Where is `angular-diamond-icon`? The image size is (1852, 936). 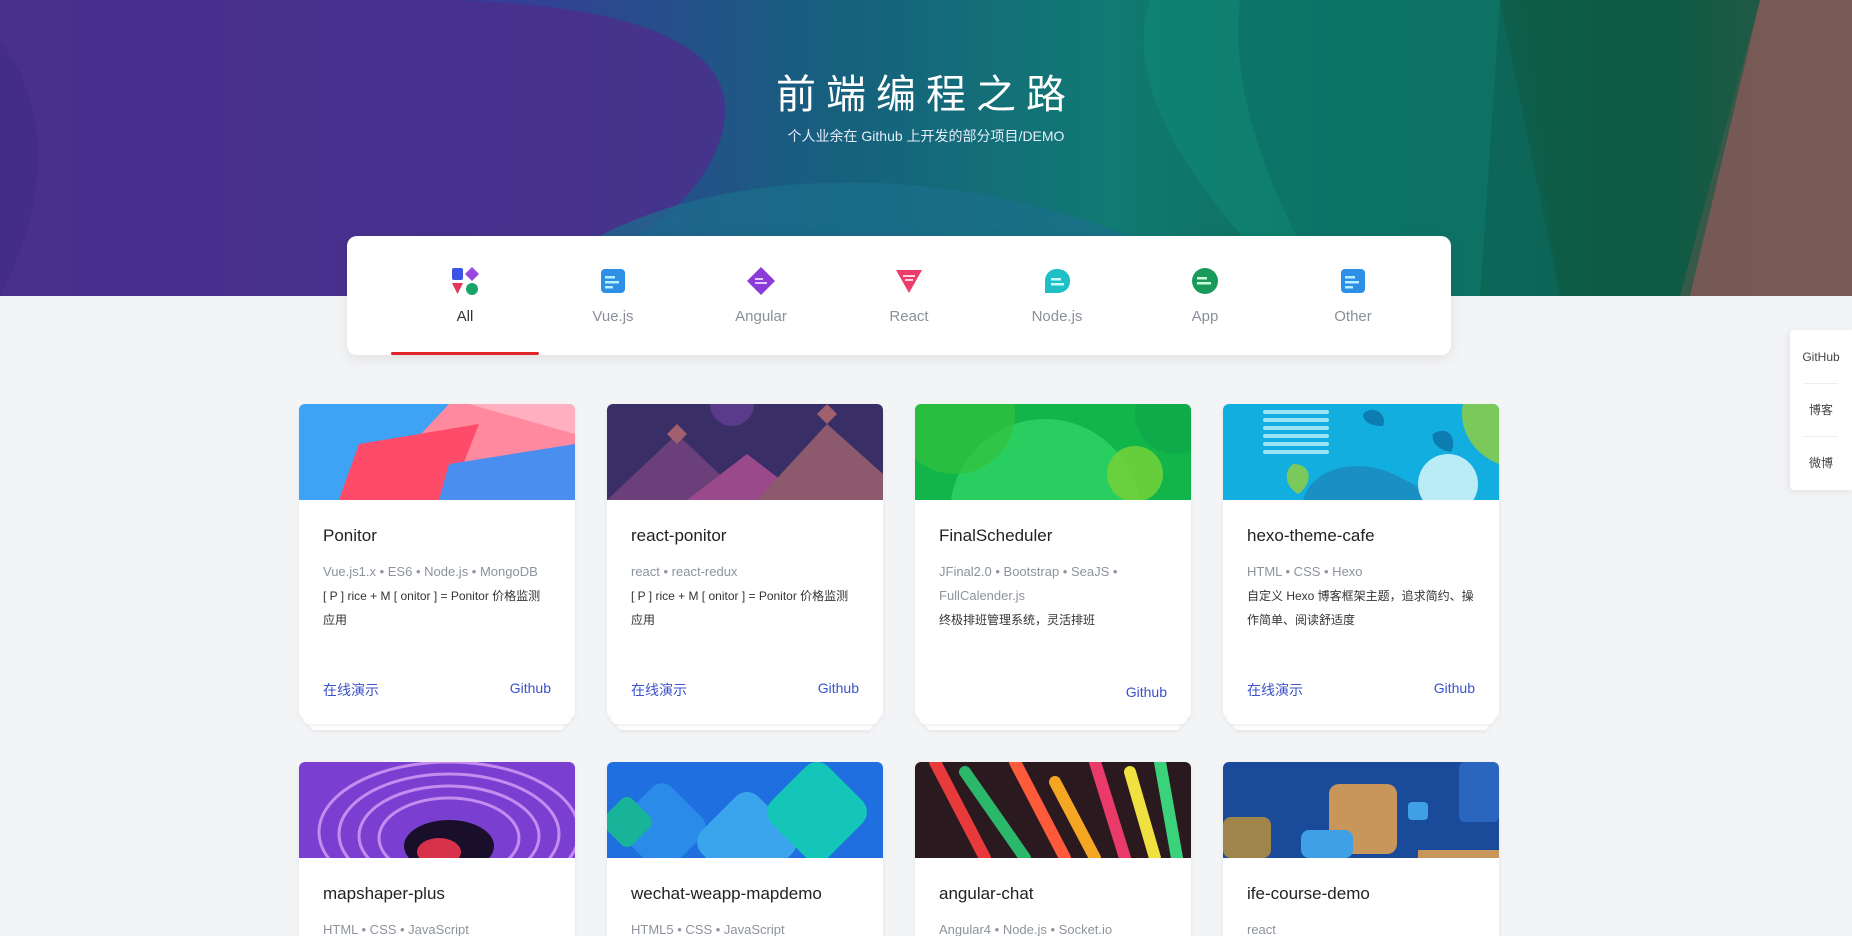
angular-diamond-icon is located at coordinates (761, 281).